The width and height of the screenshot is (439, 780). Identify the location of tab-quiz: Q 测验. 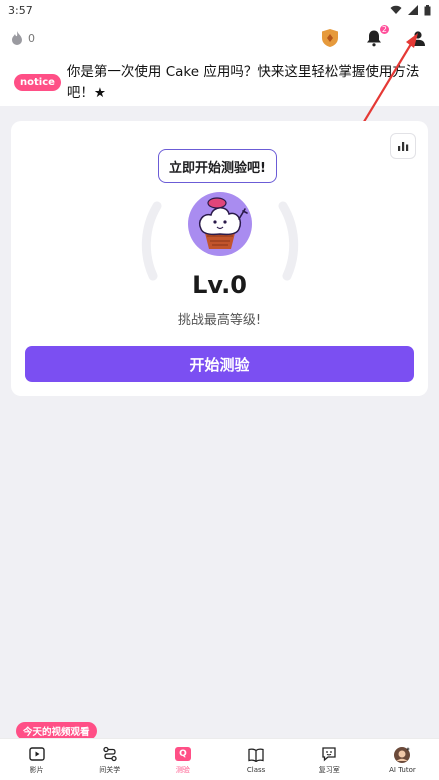
(182, 759).